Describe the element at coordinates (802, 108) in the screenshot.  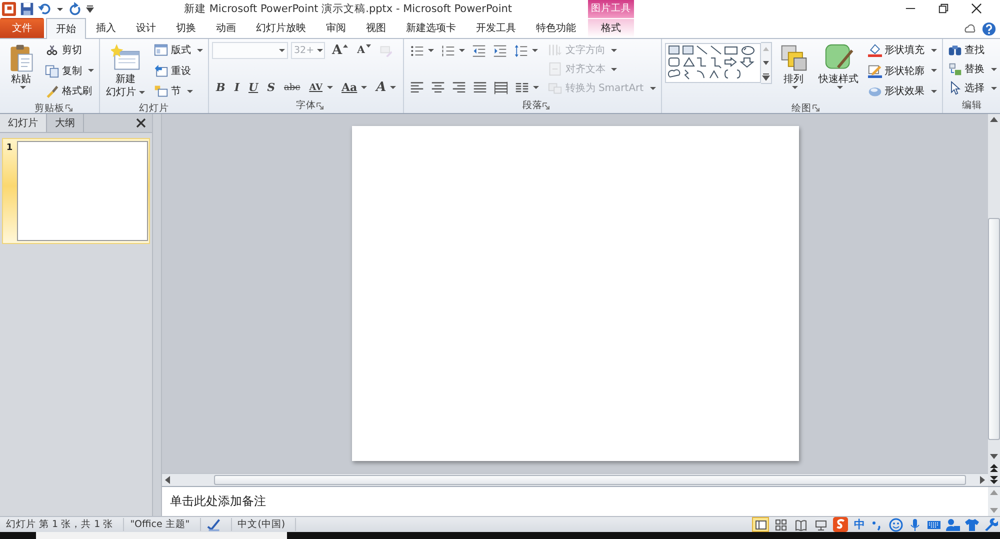
I see `group-label: 绘图` at that location.